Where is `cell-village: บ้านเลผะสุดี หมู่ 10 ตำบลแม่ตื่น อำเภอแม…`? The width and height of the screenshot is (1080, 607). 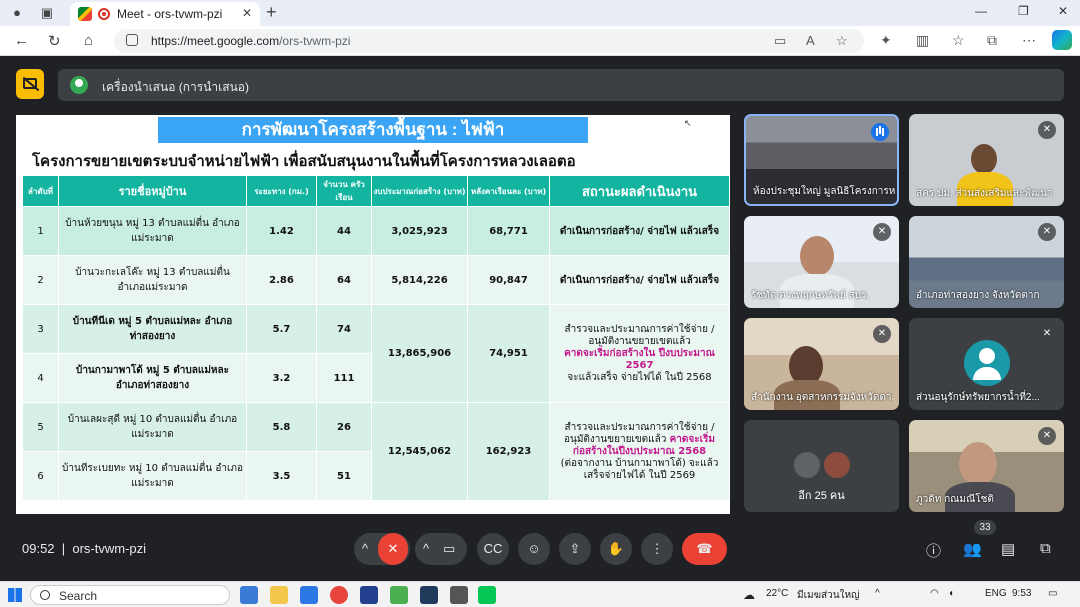 cell-village: บ้านเลผะสุดี หมู่ 10 ตำบลแม่ตื่น อำเภอแม… is located at coordinates (152, 427).